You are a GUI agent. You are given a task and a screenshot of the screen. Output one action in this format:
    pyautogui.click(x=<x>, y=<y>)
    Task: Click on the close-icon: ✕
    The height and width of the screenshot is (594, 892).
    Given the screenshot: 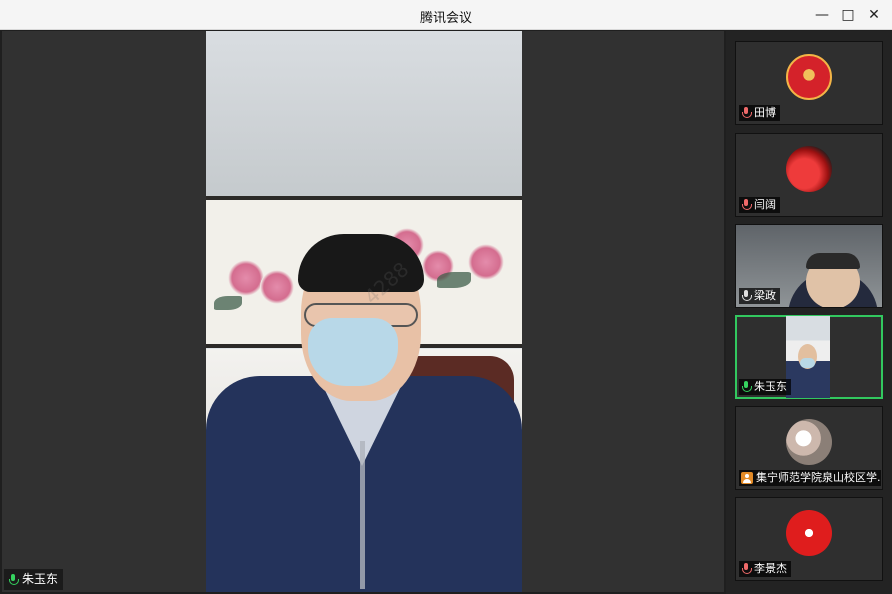 What is the action you would take?
    pyautogui.click(x=874, y=15)
    